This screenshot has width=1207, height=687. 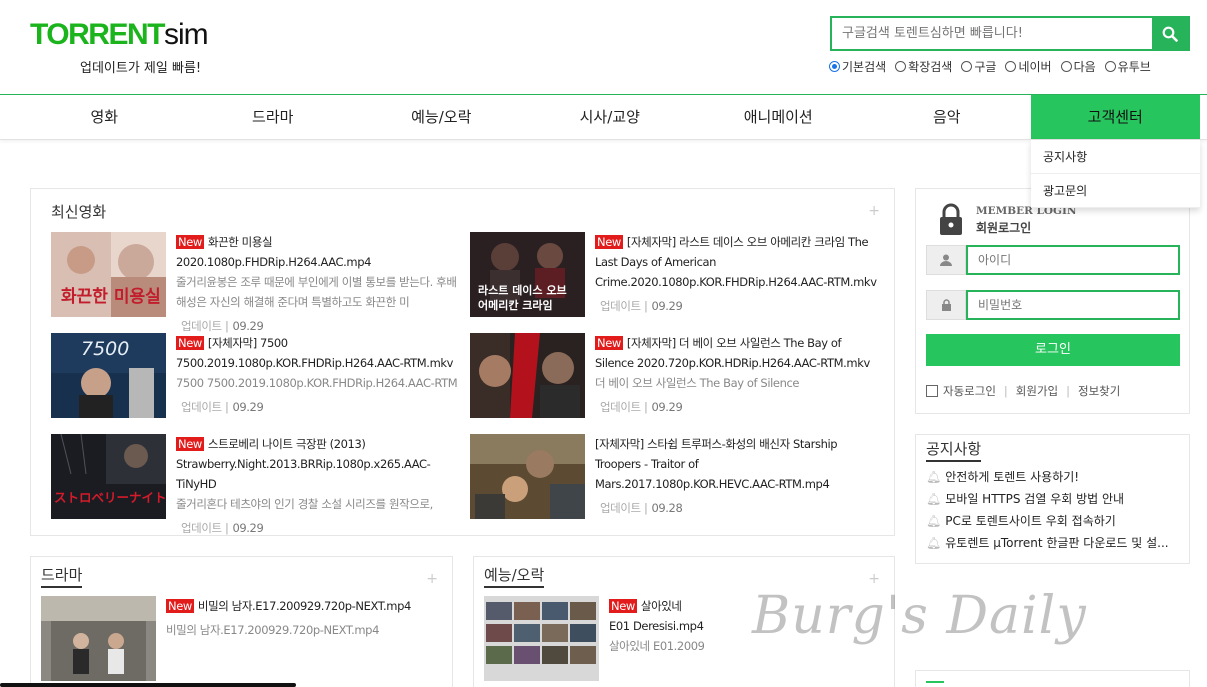 I want to click on lock-small-icon, so click(x=946, y=305).